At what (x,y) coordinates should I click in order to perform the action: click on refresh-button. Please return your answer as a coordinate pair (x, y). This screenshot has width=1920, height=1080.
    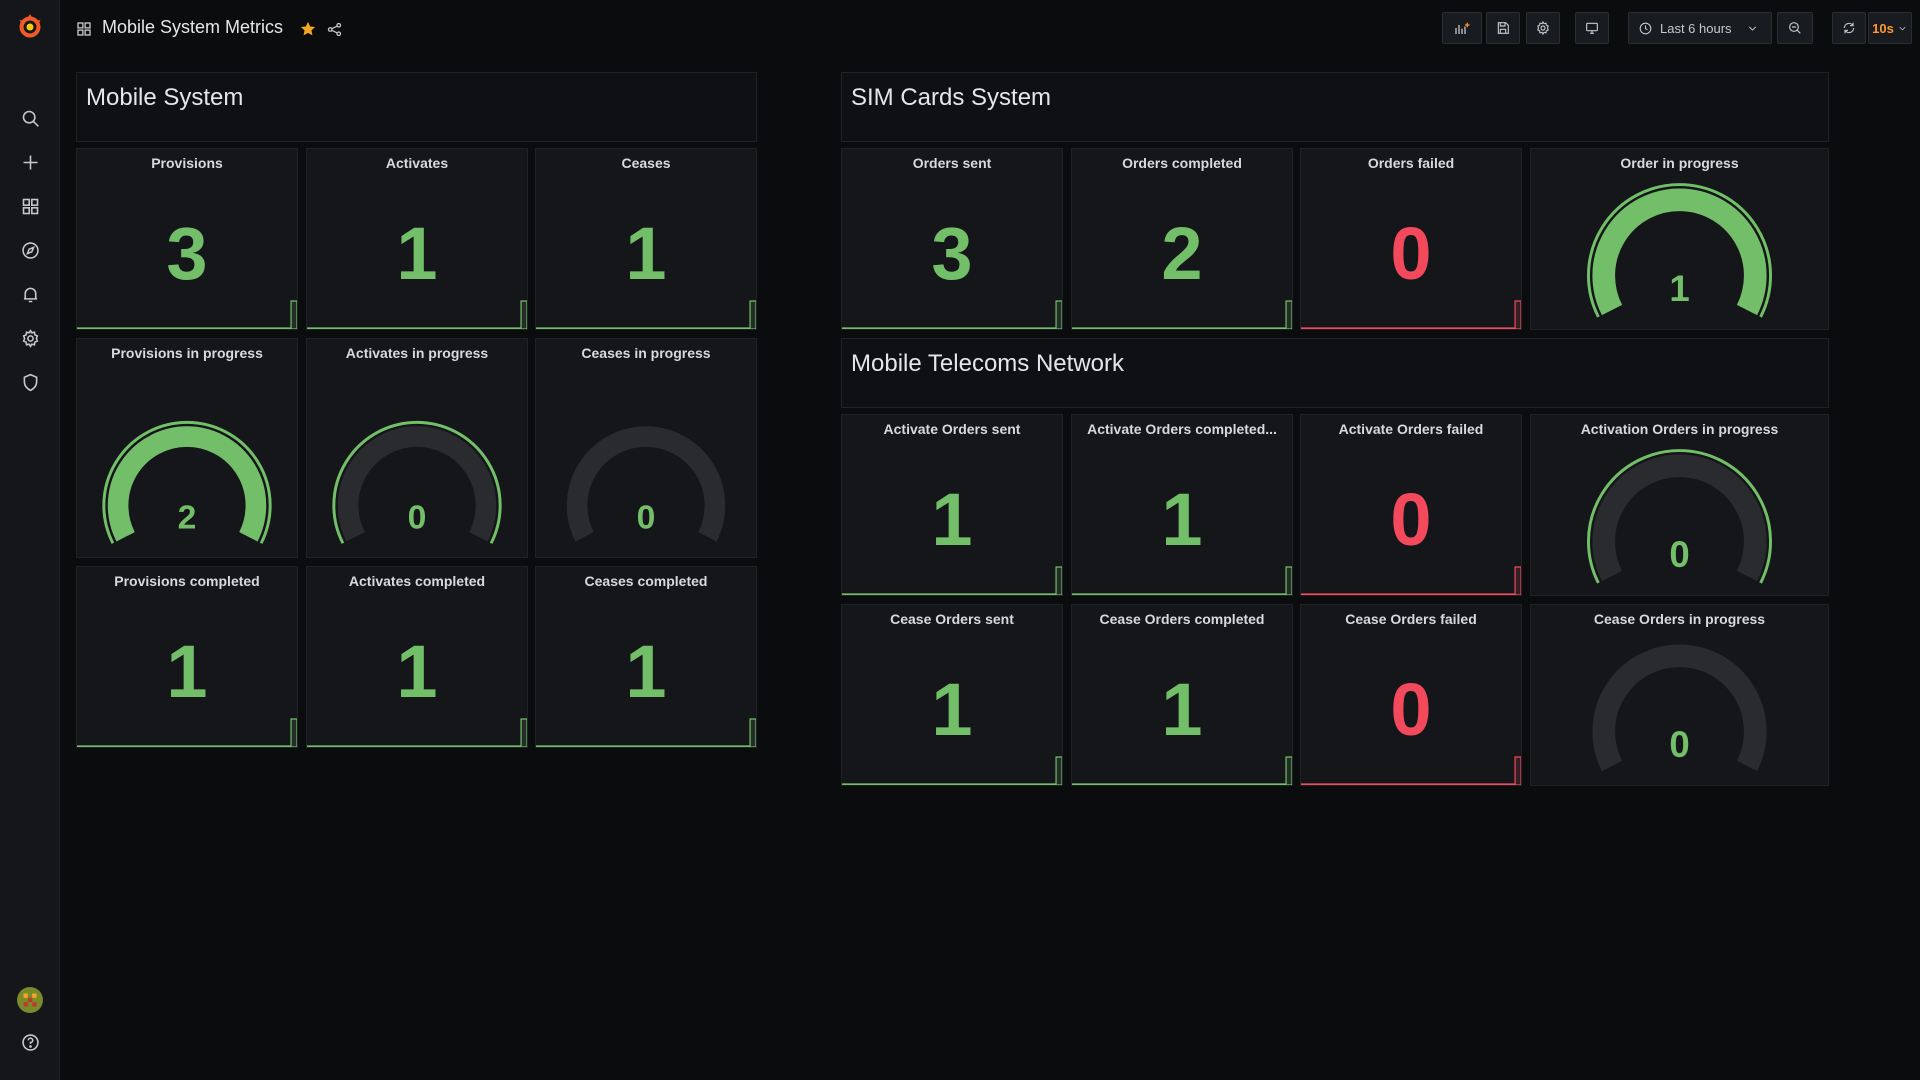
    Looking at the image, I should click on (1849, 28).